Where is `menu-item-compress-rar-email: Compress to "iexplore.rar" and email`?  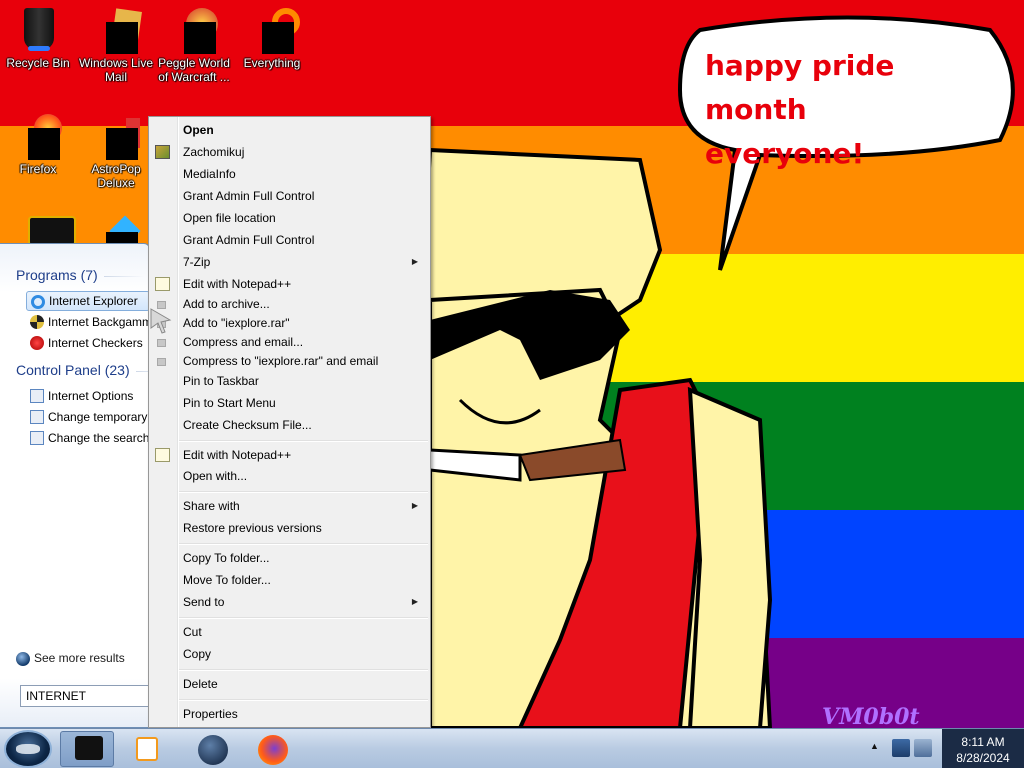
menu-item-compress-rar-email: Compress to "iexplore.rar" and email is located at coordinates (289, 361).